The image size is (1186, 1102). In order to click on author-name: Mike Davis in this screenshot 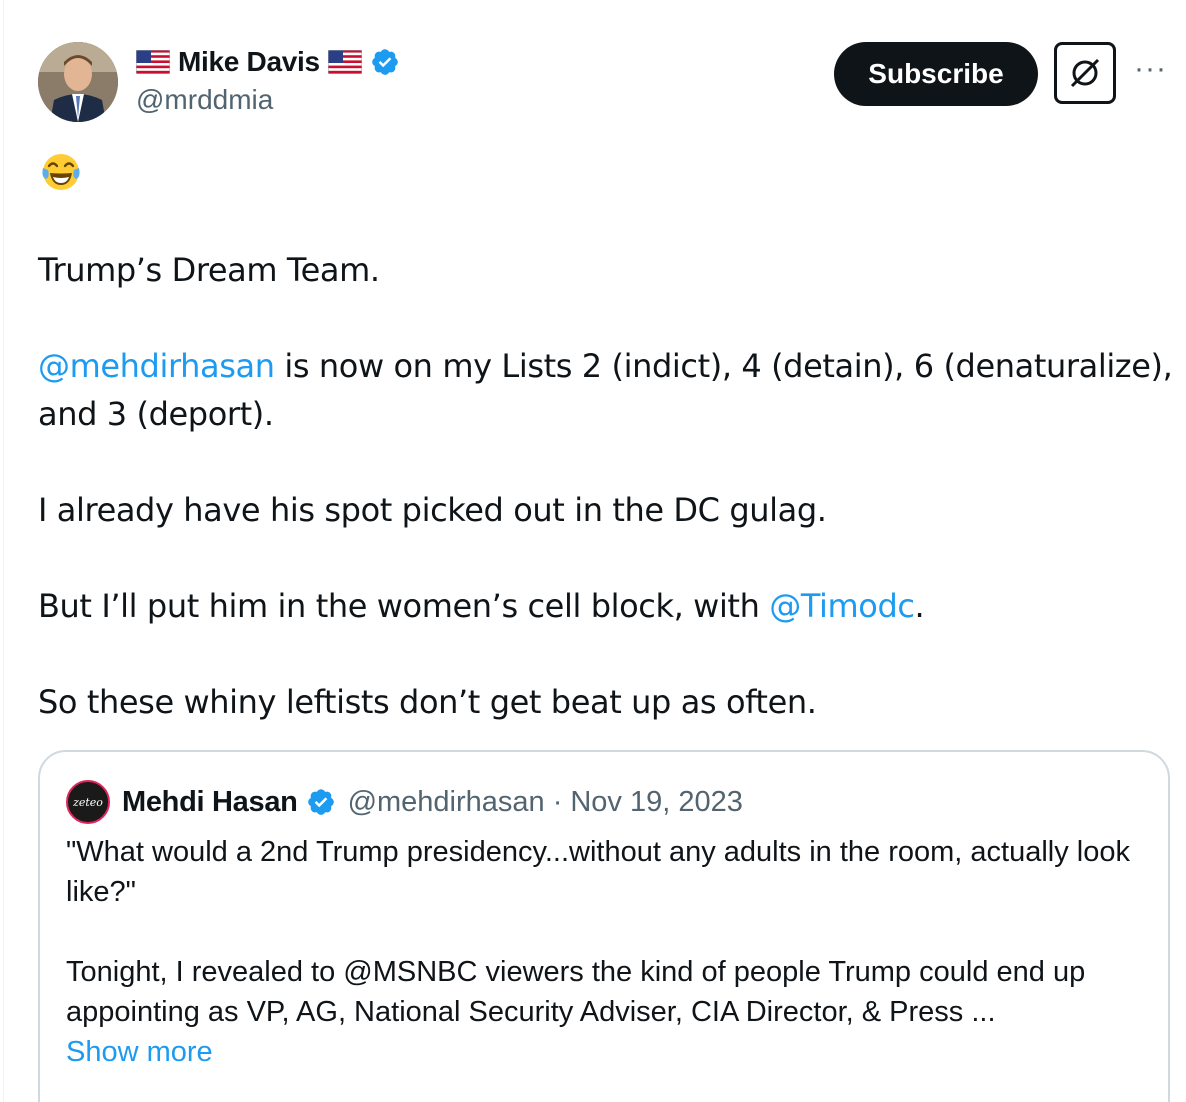, I will do `click(249, 61)`.